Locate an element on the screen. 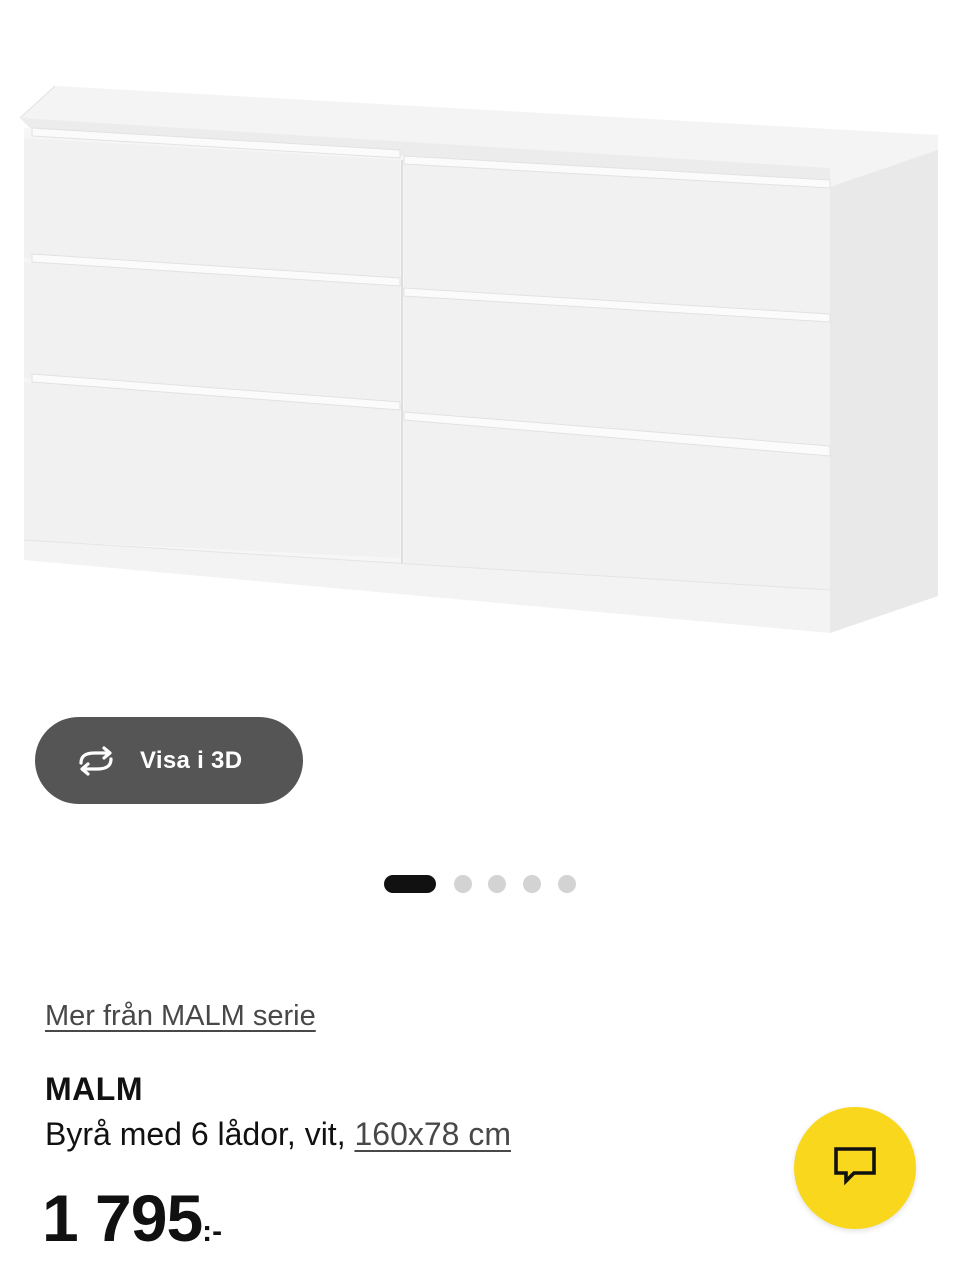 The width and height of the screenshot is (960, 1273). price-integer: 1 795 is located at coordinates (122, 1218).